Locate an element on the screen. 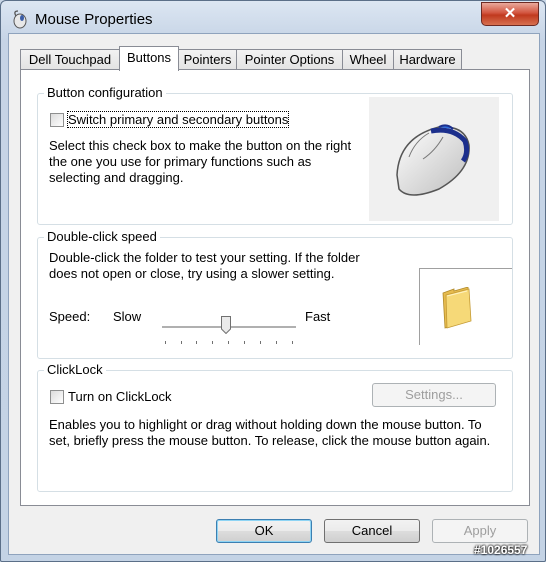  mouse-icon is located at coordinates (20, 19).